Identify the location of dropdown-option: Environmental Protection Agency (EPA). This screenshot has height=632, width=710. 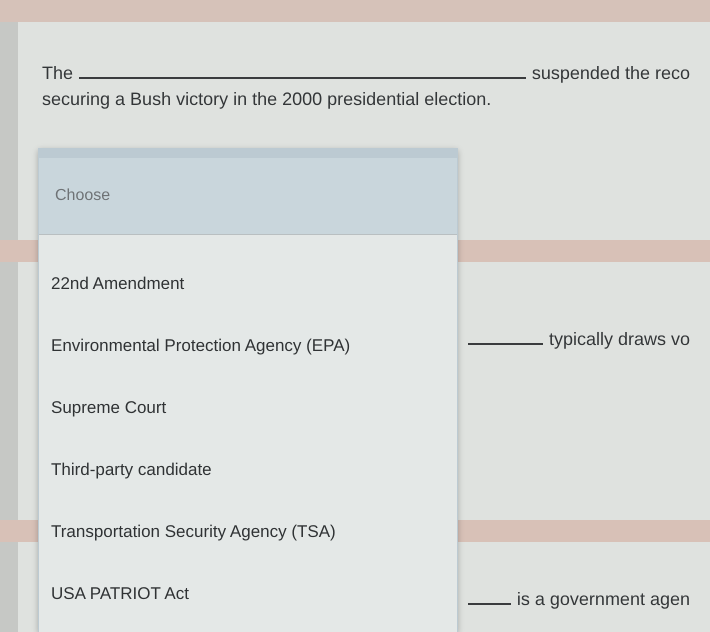
(248, 346).